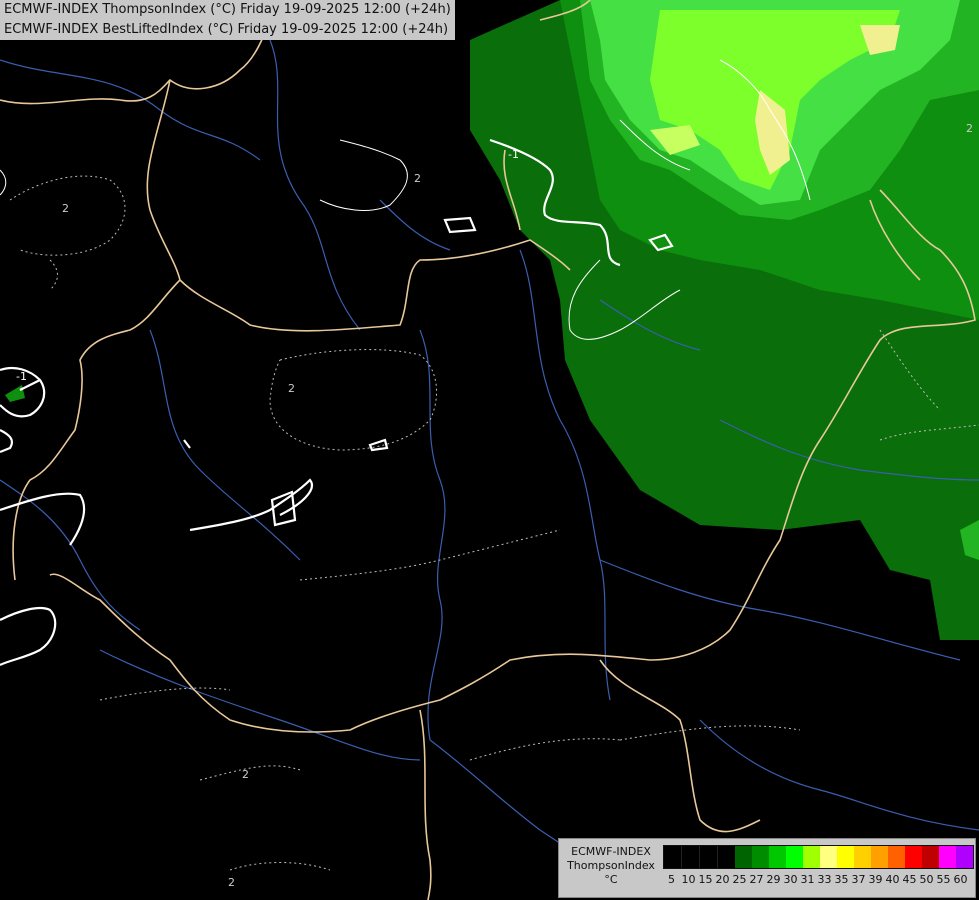 The width and height of the screenshot is (979, 900). I want to click on legend-tick-label: 50, so click(926, 879).